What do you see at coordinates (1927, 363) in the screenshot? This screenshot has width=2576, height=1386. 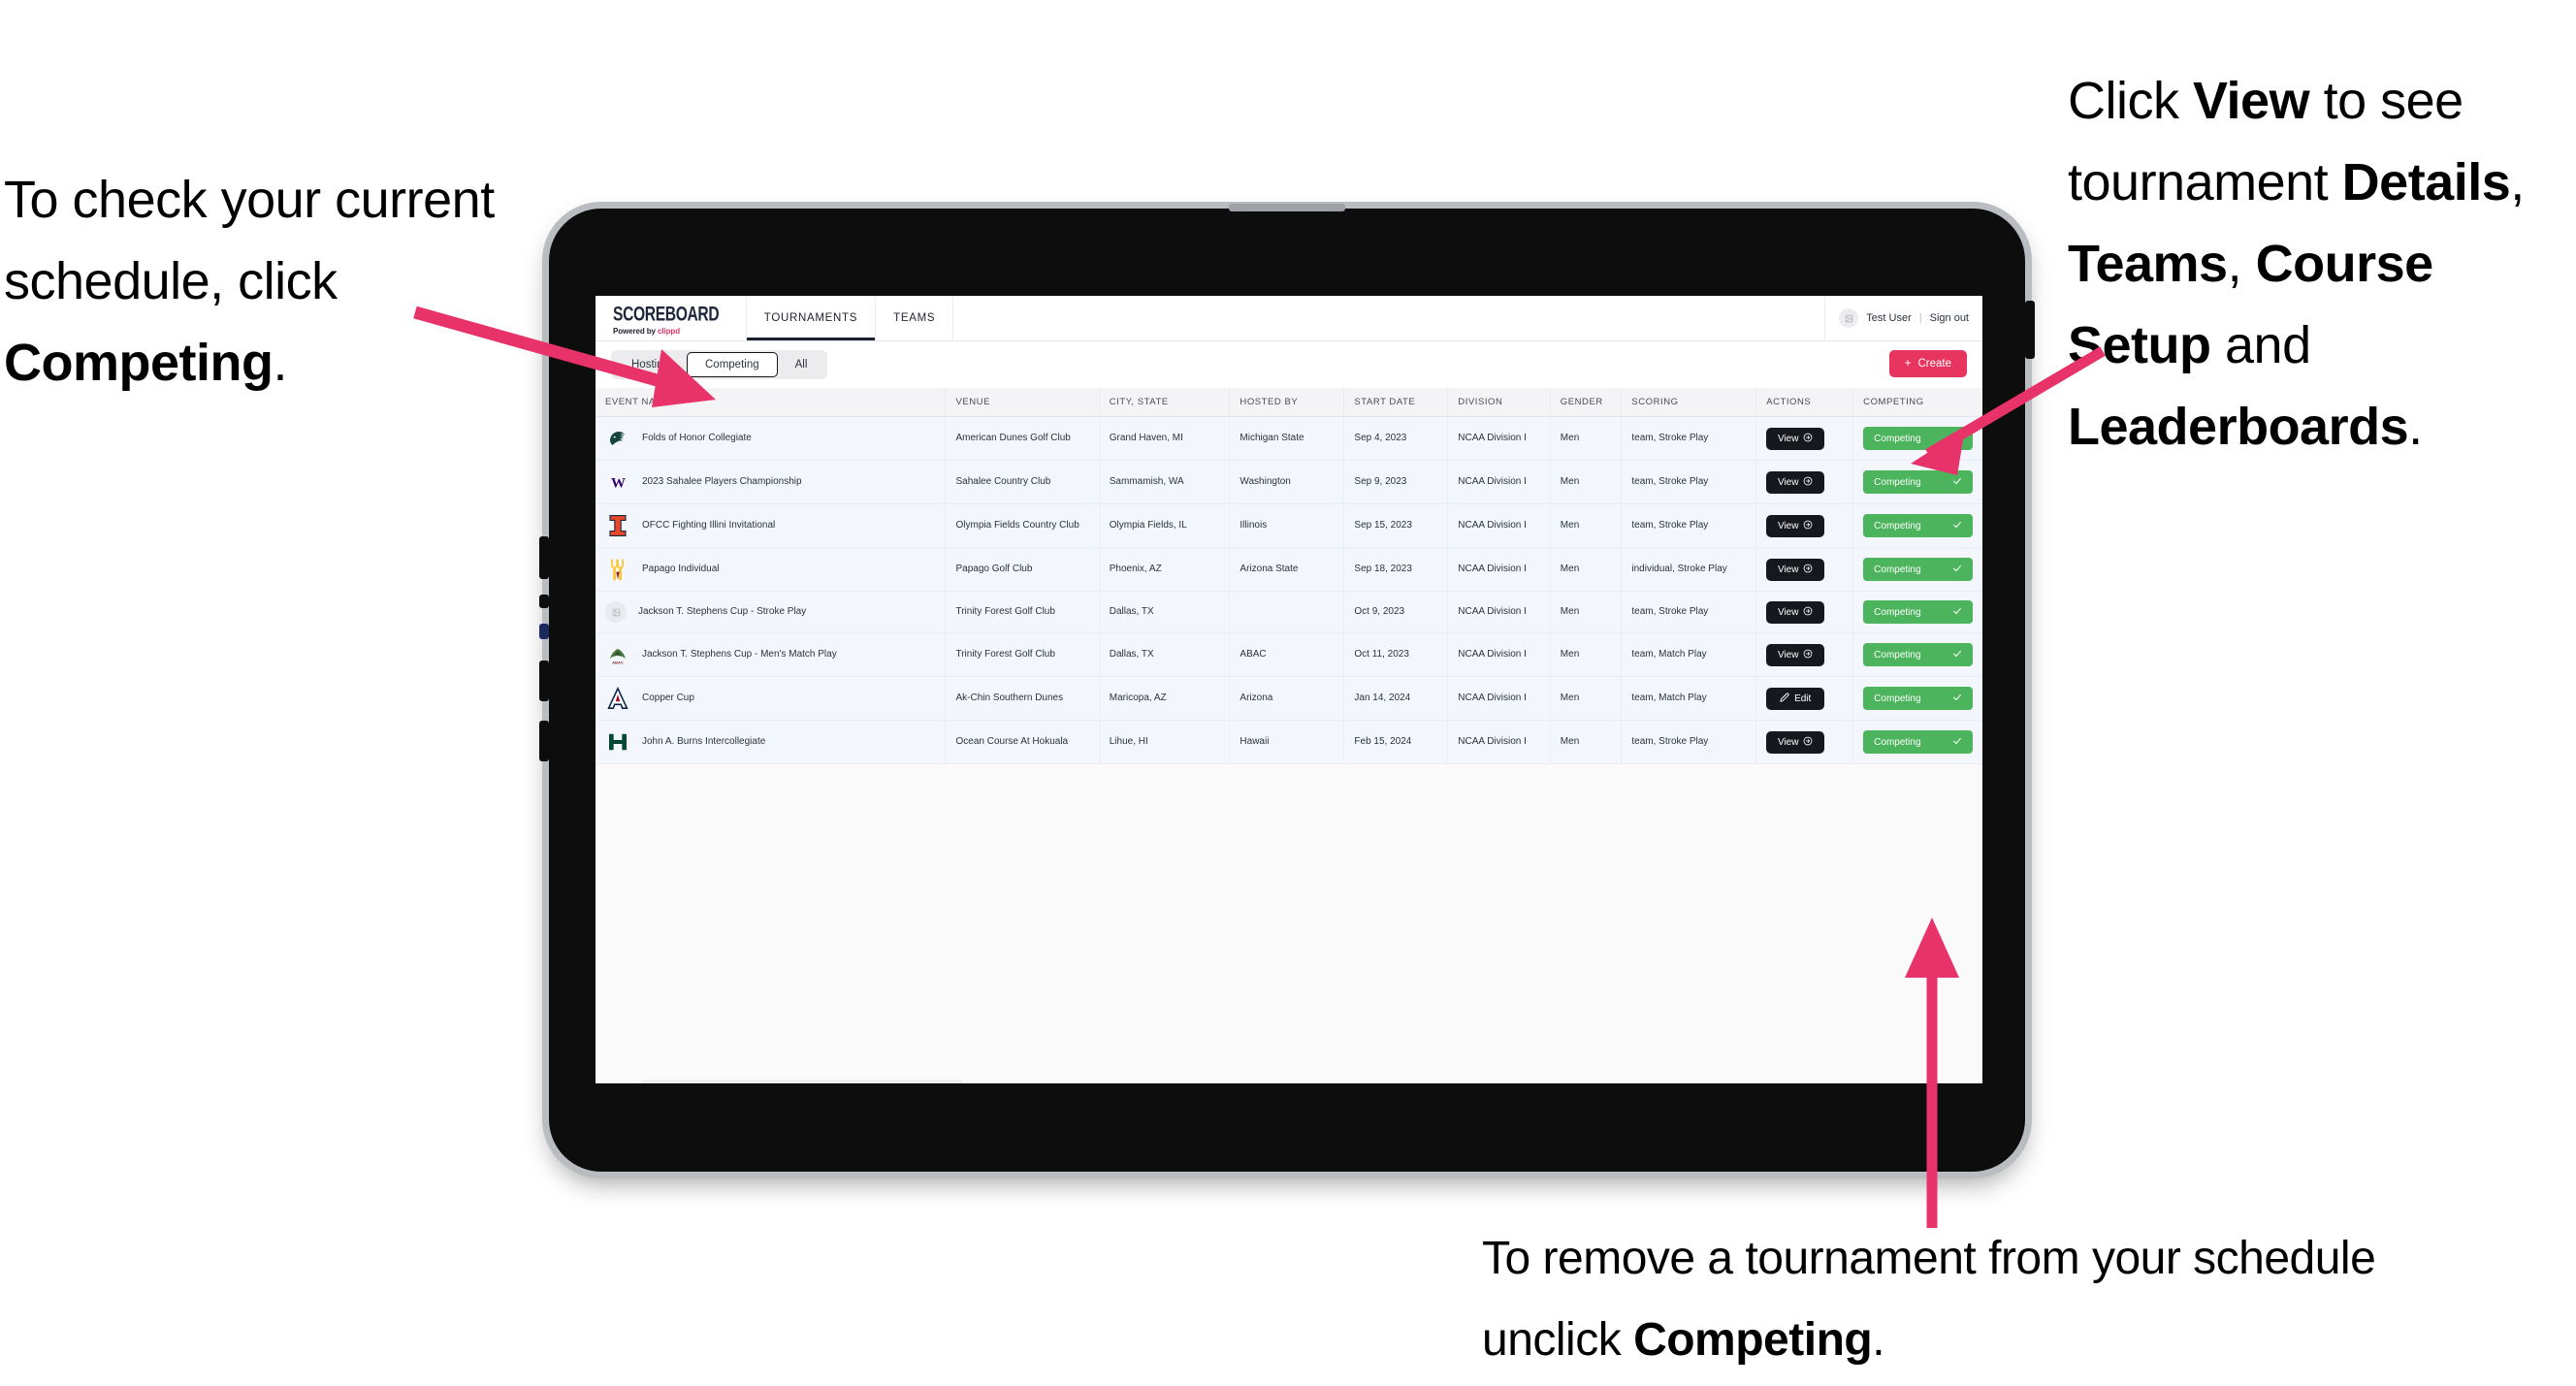 I see `create-button: + Create` at bounding box center [1927, 363].